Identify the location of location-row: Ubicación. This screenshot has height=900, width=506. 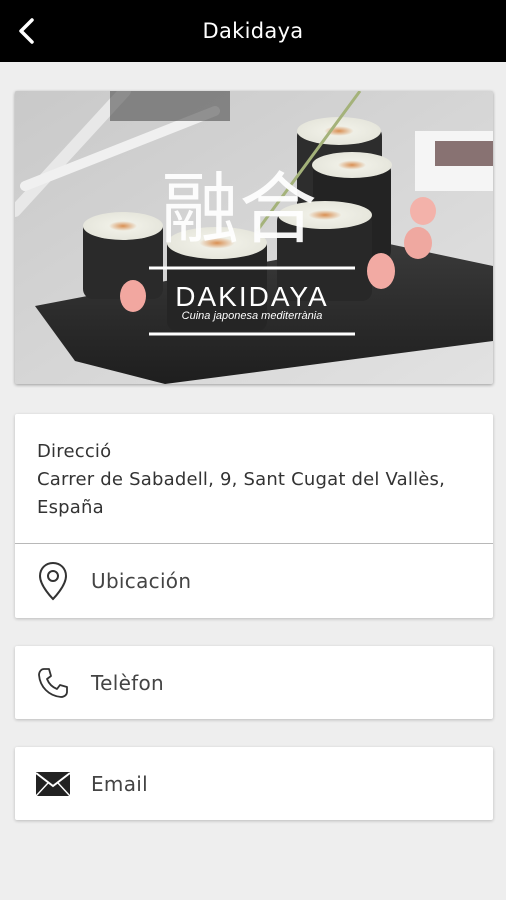
(254, 580).